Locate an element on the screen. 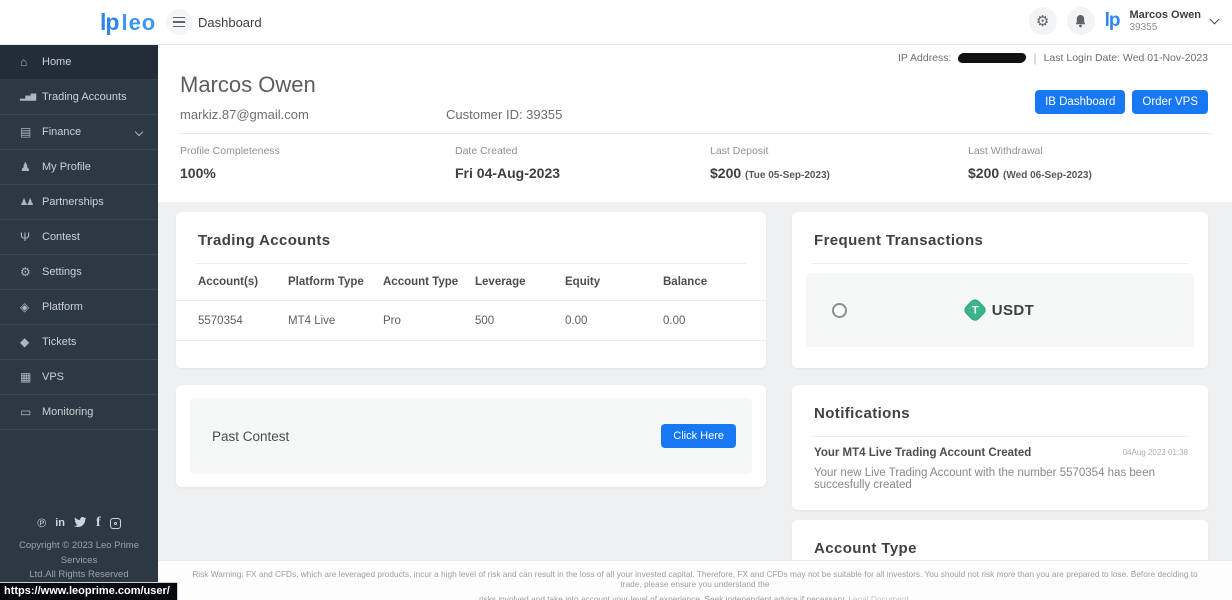 This screenshot has width=1232, height=600. past-contest-panel: Past Contest Click Here is located at coordinates (471, 436).